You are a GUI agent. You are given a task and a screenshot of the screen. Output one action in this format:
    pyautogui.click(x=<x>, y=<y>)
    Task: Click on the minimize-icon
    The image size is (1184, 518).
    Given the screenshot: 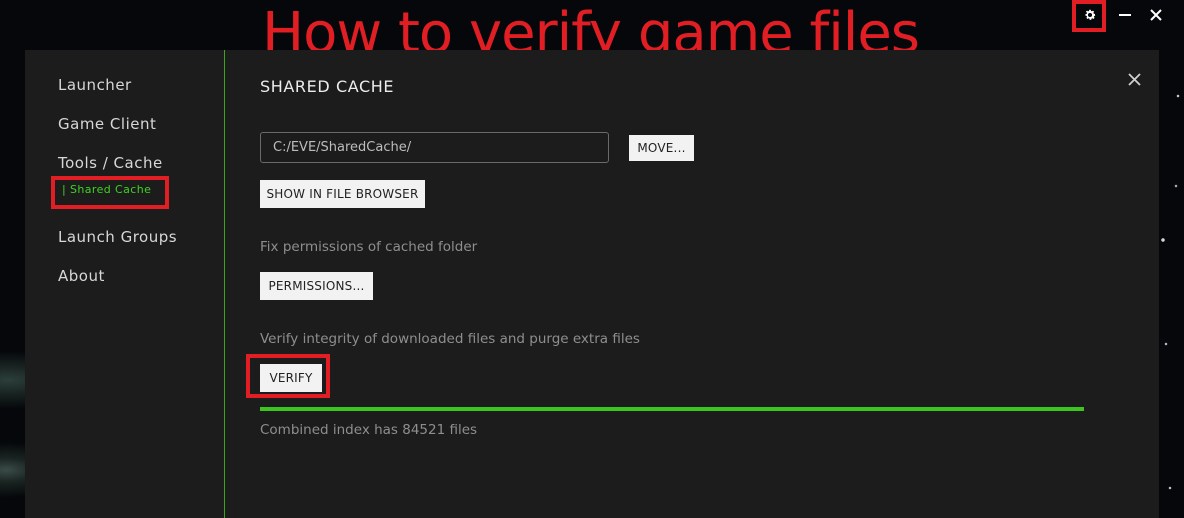 What is the action you would take?
    pyautogui.click(x=1125, y=15)
    